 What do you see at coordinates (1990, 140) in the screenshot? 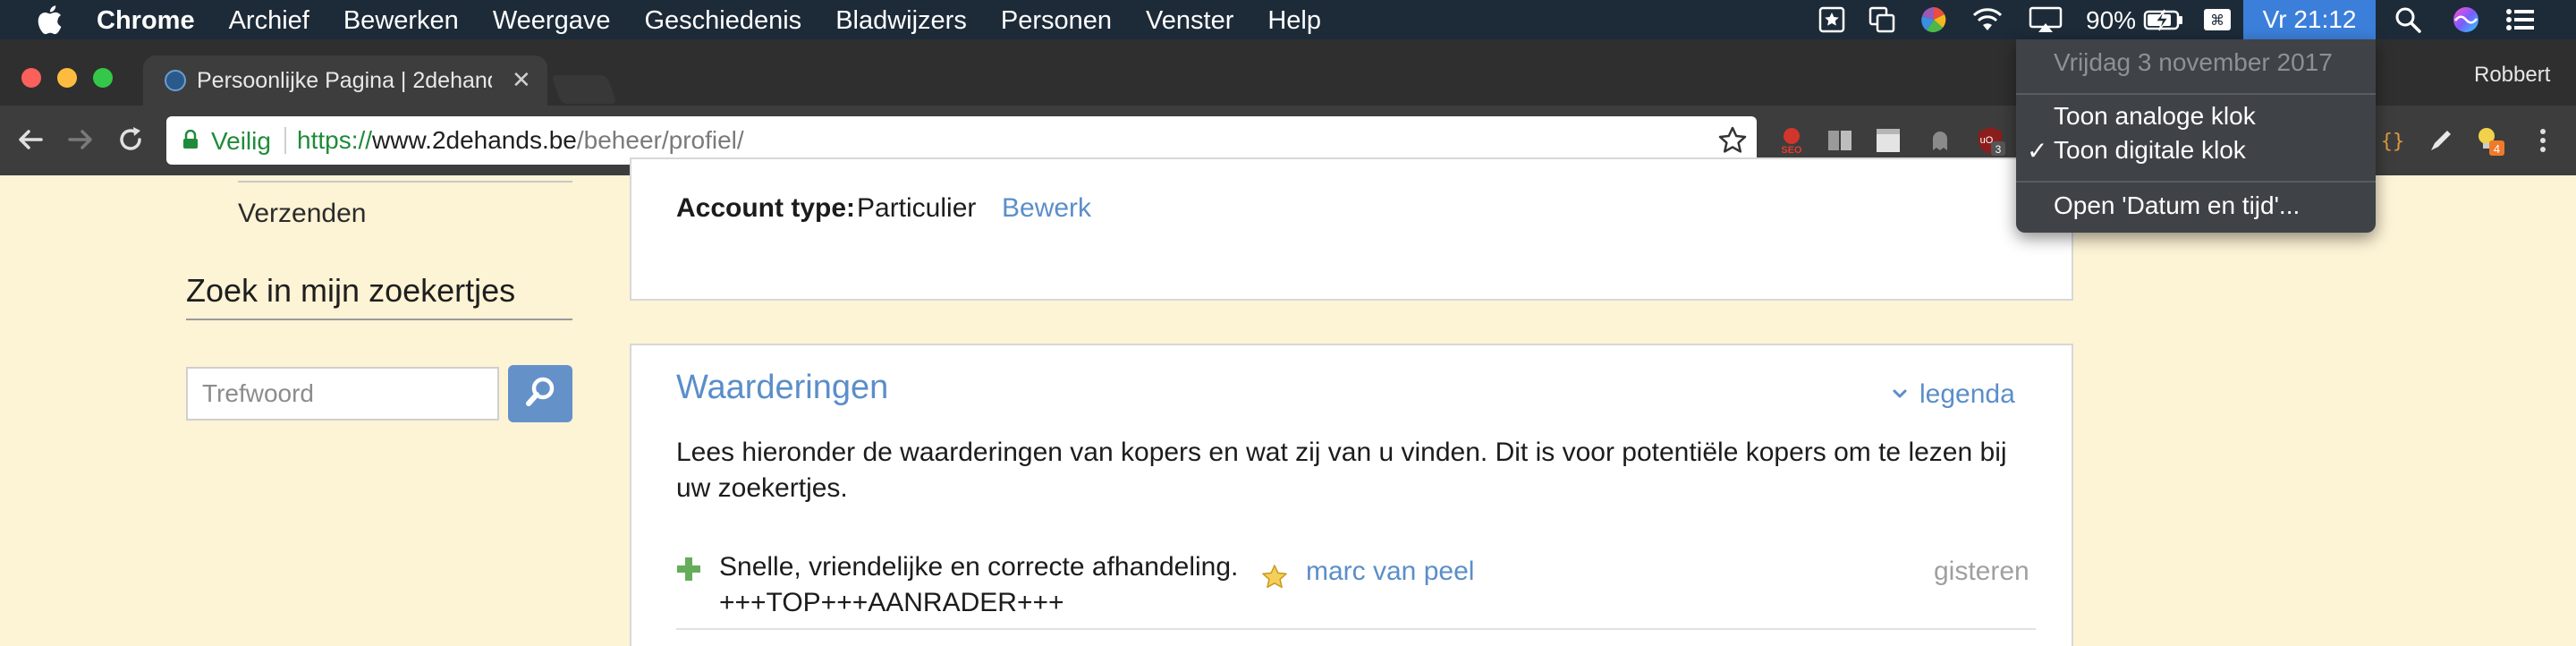
I see `ublock-extension-icon: uO 3` at bounding box center [1990, 140].